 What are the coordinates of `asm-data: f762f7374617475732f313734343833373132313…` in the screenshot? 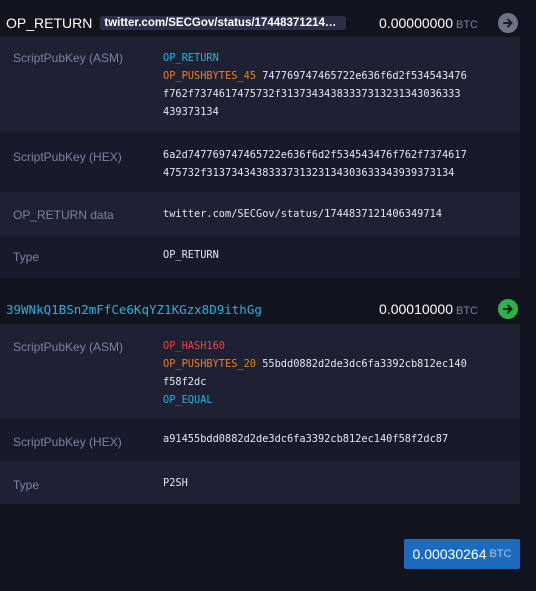 It's located at (312, 94).